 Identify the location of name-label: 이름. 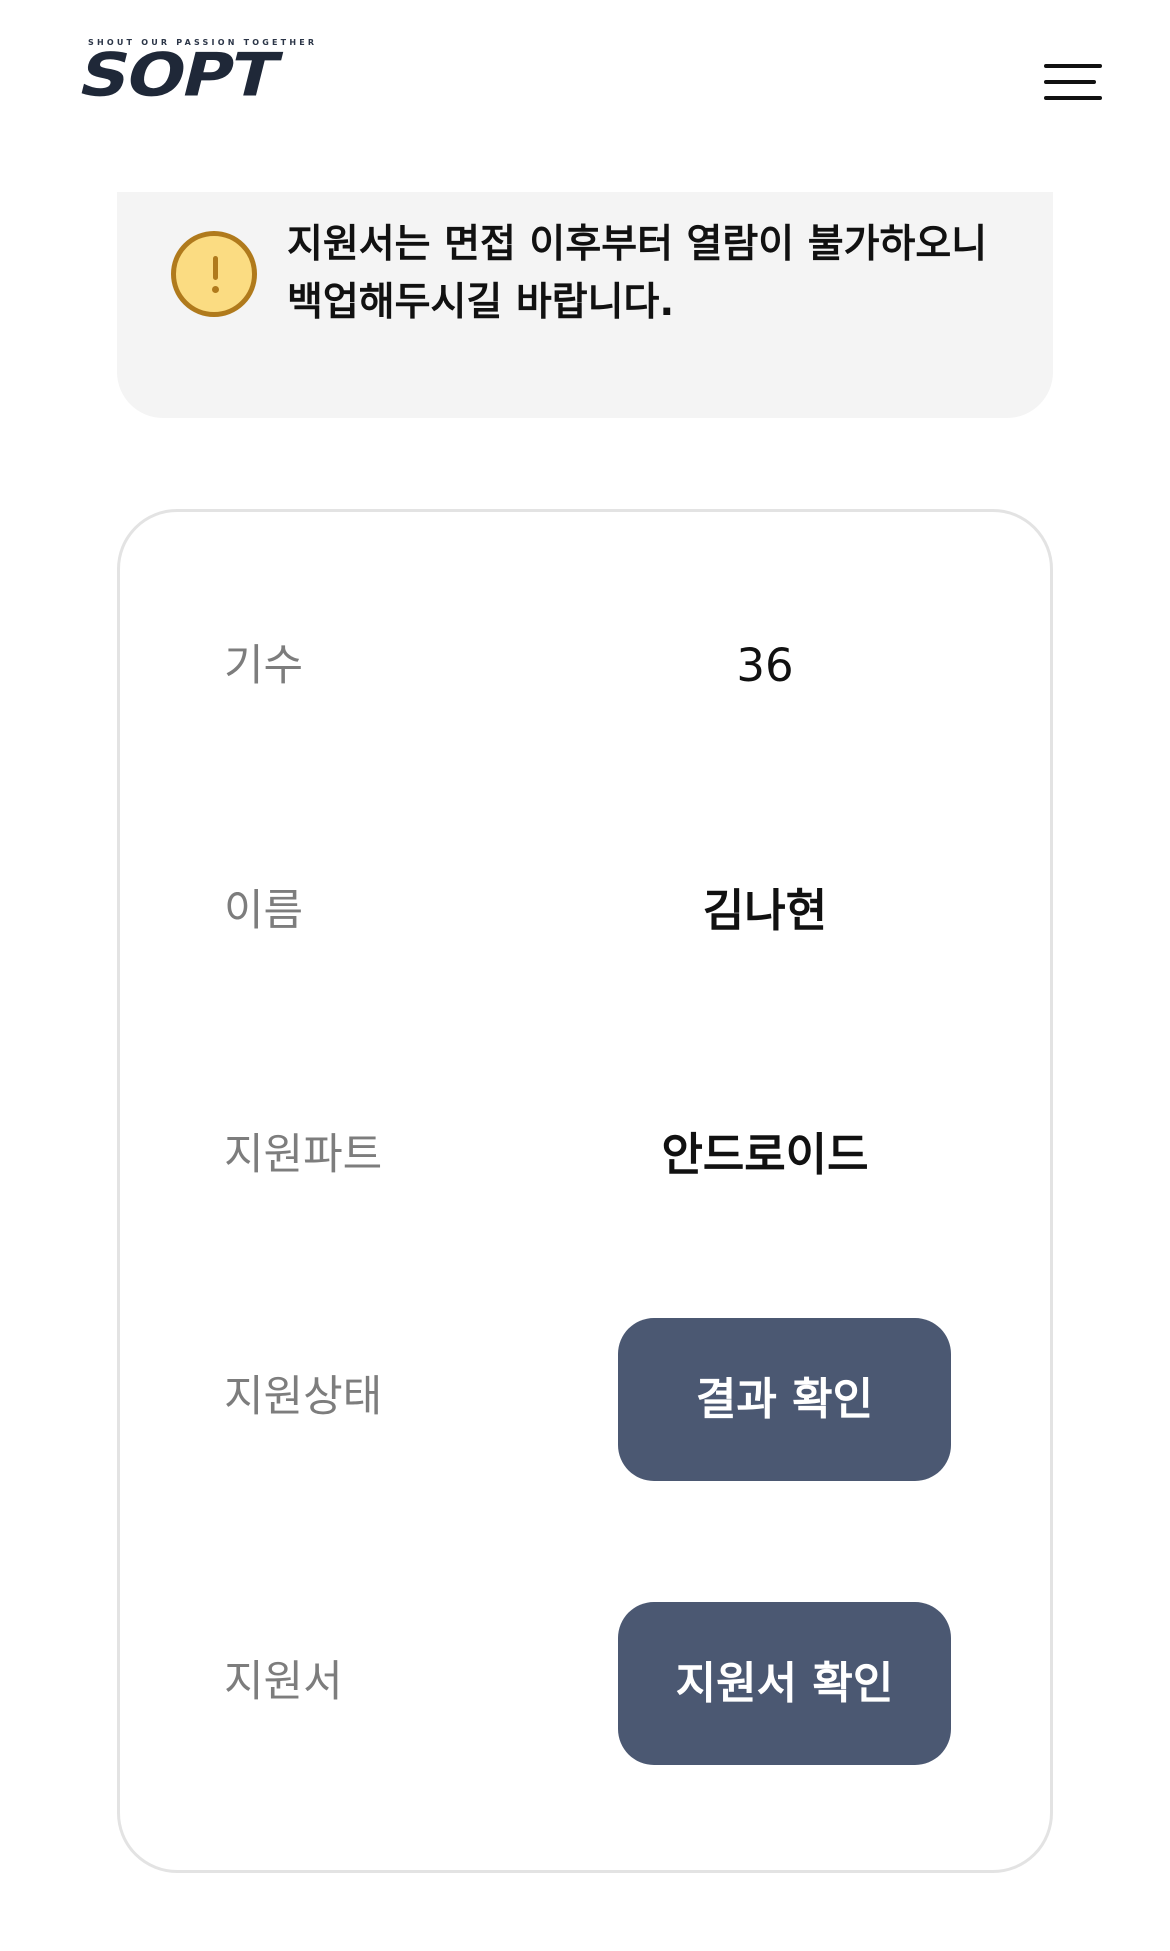
(264, 911).